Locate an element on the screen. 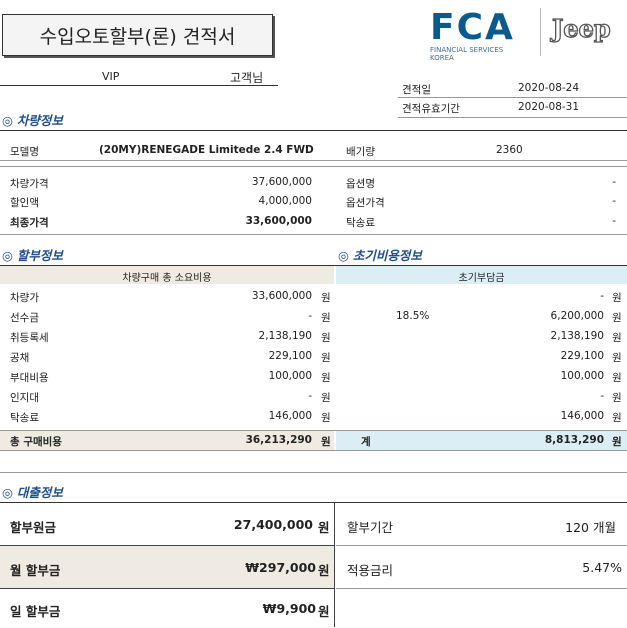 Image resolution: width=627 pixels, height=628 pixels. period-label: 할부기간 is located at coordinates (370, 527).